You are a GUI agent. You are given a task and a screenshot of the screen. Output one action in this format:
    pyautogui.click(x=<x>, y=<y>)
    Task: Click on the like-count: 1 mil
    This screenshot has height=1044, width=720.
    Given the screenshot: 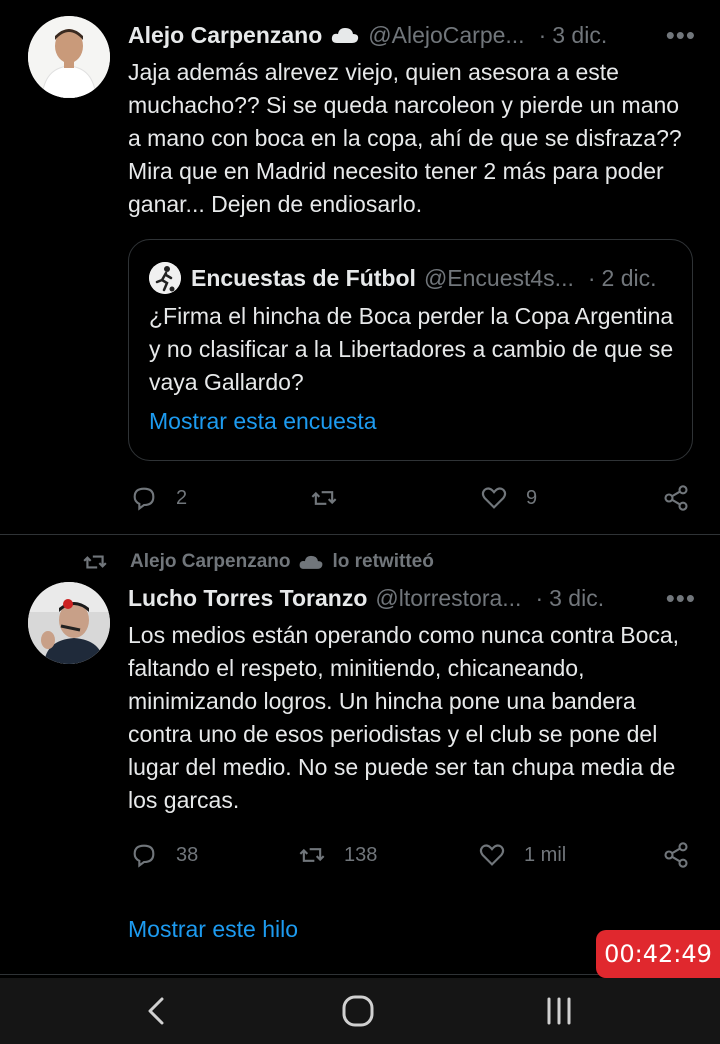 What is the action you would take?
    pyautogui.click(x=545, y=854)
    